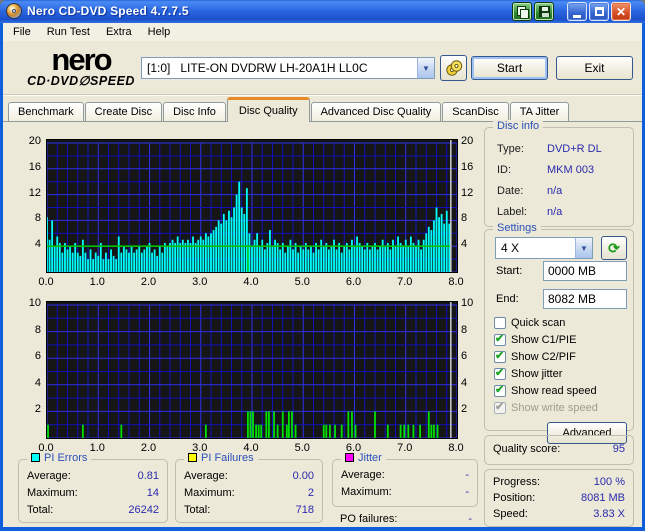 Image resolution: width=645 pixels, height=531 pixels. I want to click on menu-extra: Extra, so click(119, 32).